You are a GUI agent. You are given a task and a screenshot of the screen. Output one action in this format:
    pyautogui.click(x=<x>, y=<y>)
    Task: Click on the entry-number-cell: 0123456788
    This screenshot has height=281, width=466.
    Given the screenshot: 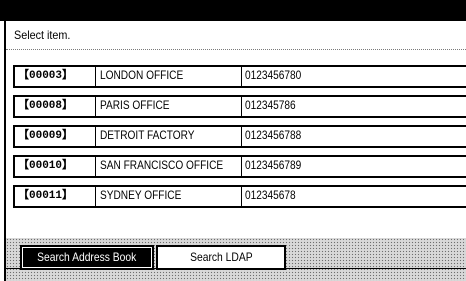 What is the action you would take?
    pyautogui.click(x=353, y=136)
    